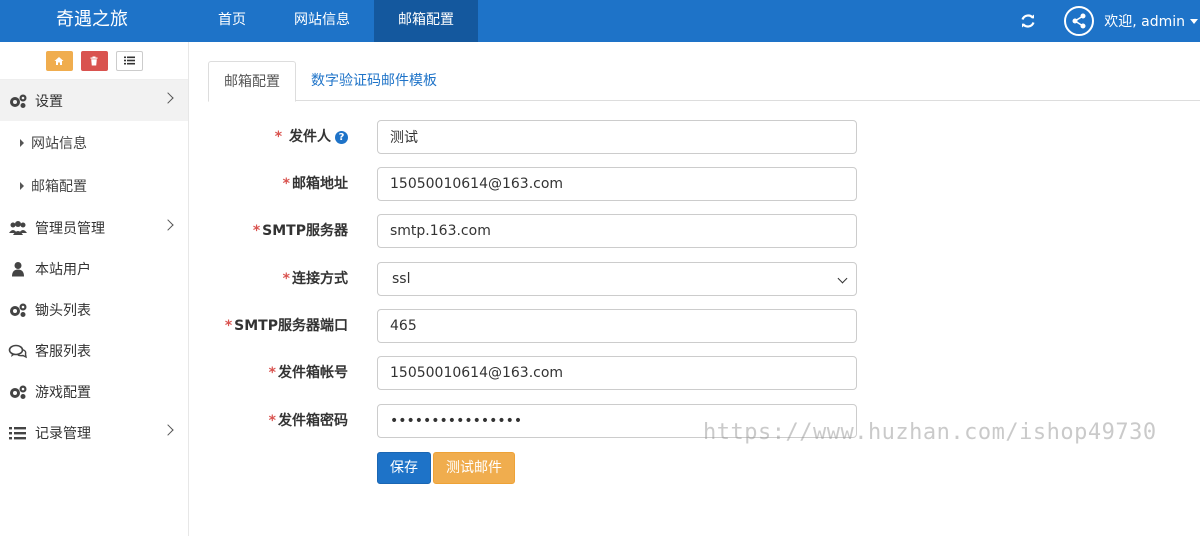 The image size is (1200, 536). I want to click on sidebar-item-label: 锄头列表, so click(63, 310).